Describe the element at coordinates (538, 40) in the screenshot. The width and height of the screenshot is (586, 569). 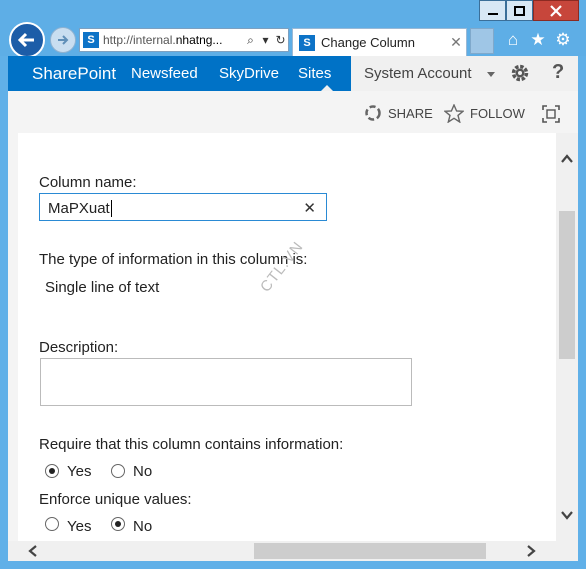
I see `favorites-star-icon: ★` at that location.